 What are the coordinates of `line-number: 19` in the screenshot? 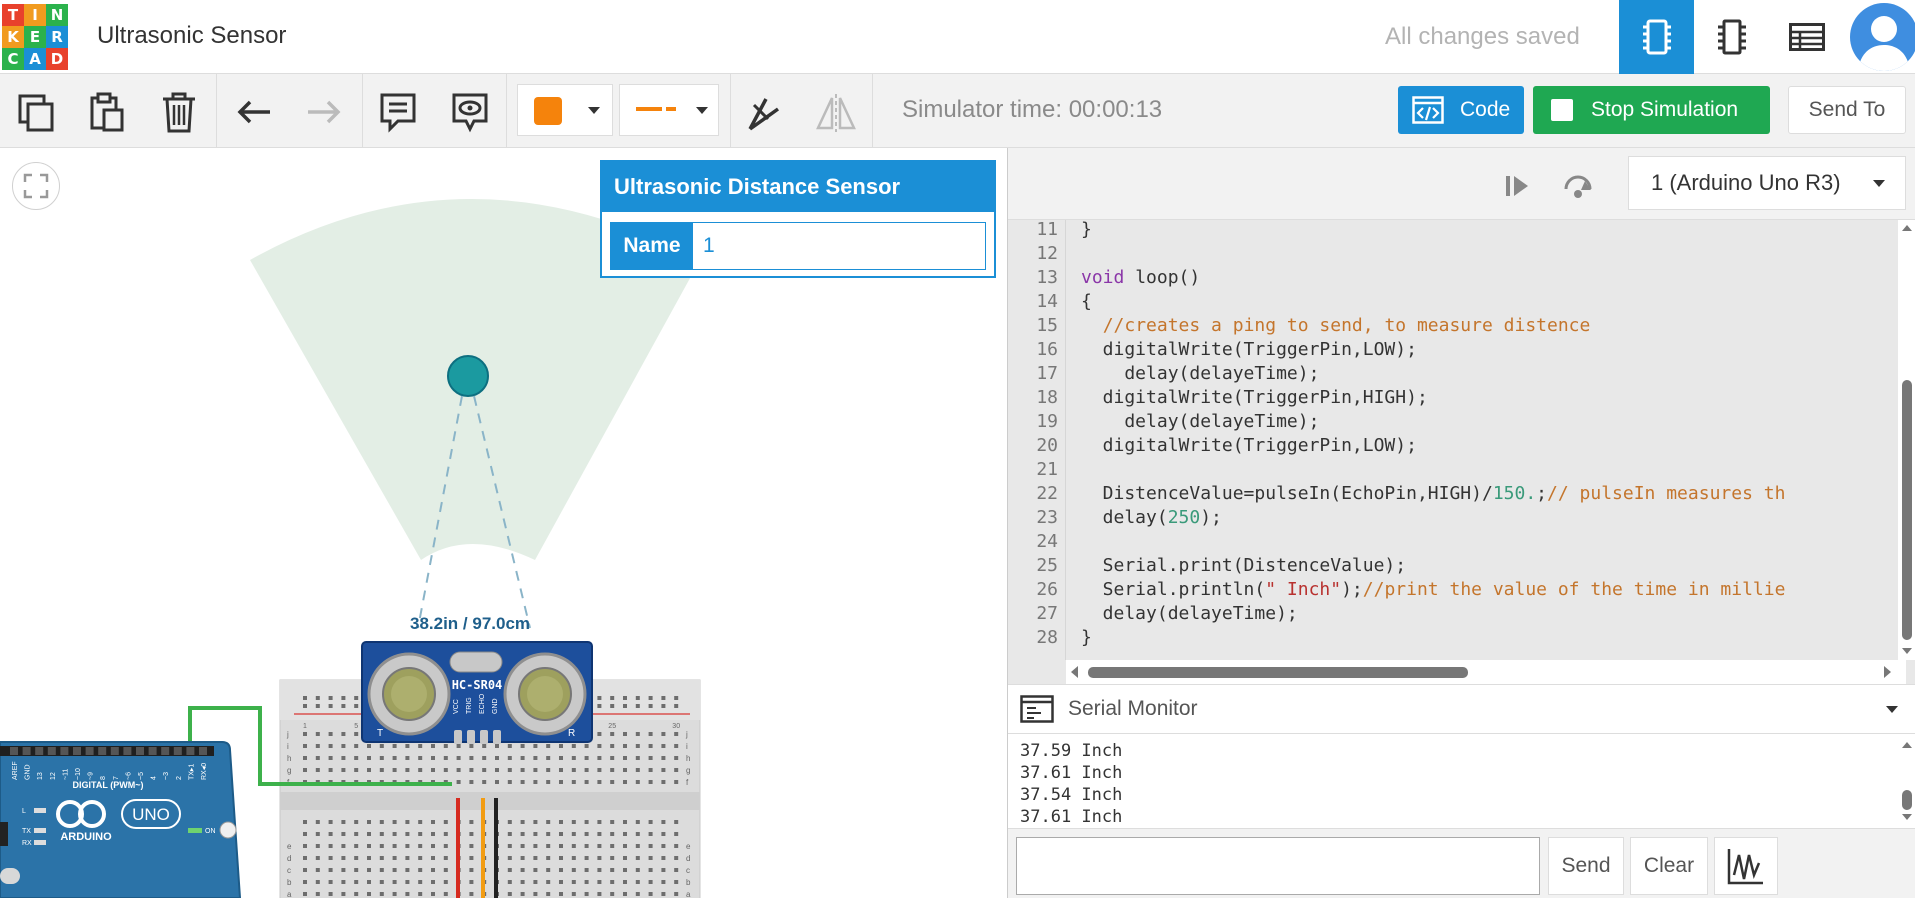 It's located at (1047, 421).